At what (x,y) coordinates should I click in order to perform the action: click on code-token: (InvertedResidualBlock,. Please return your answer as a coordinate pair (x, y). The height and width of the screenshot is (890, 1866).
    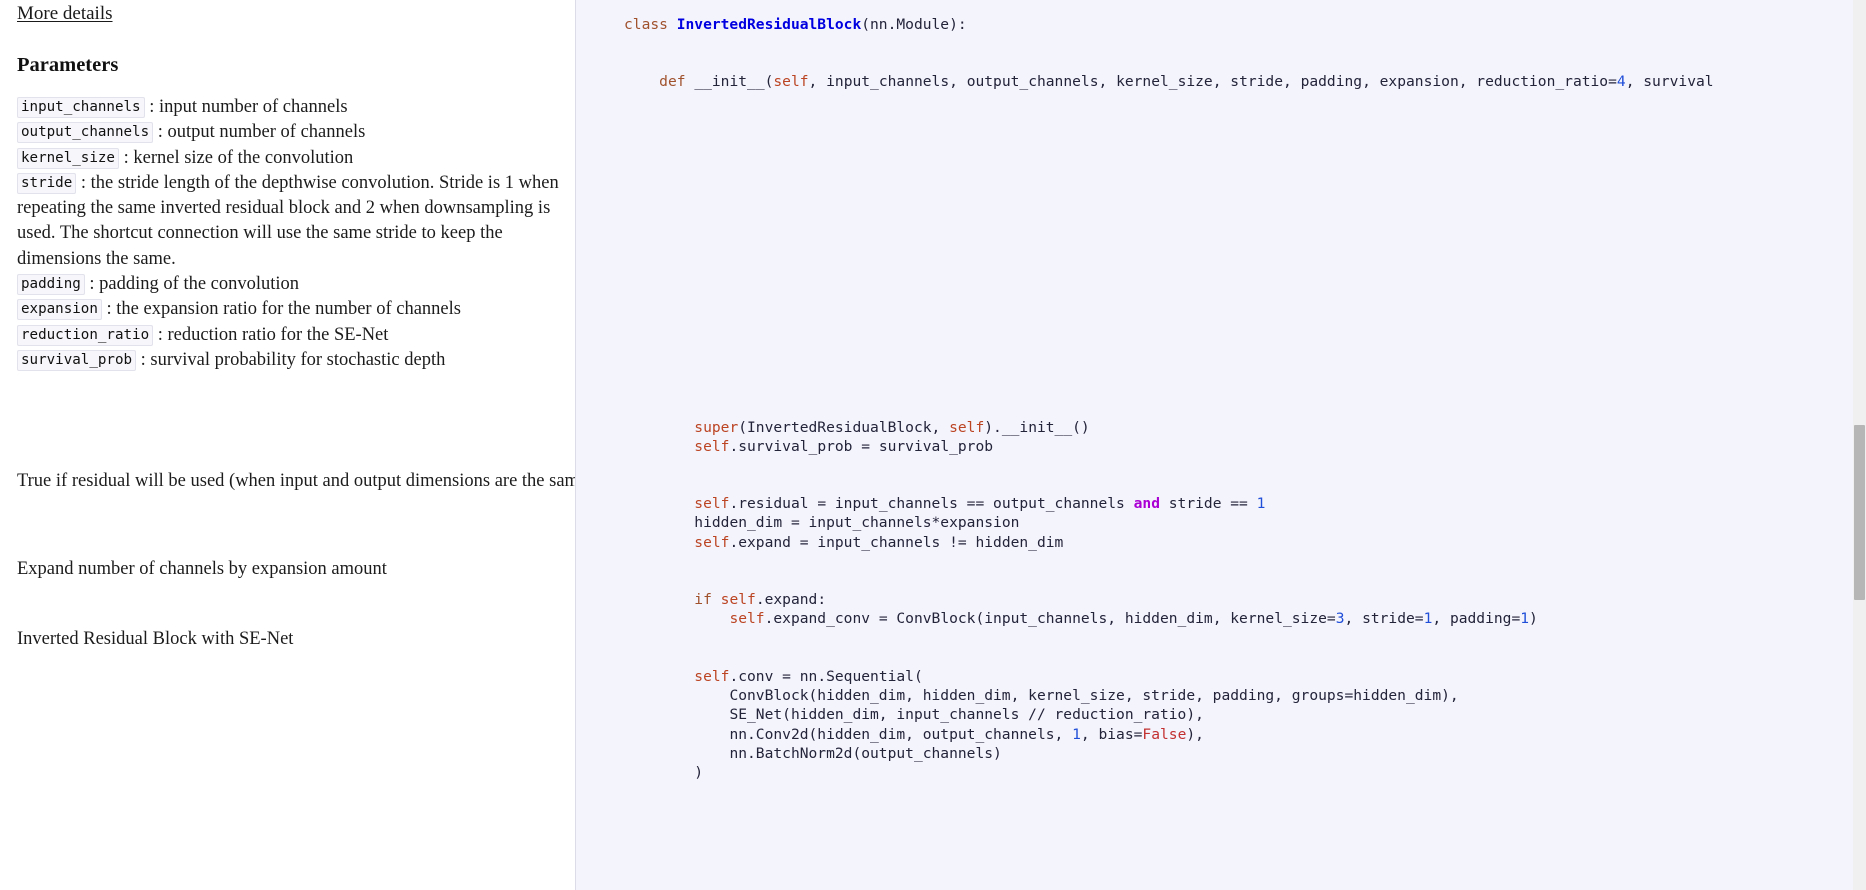
    Looking at the image, I should click on (844, 427).